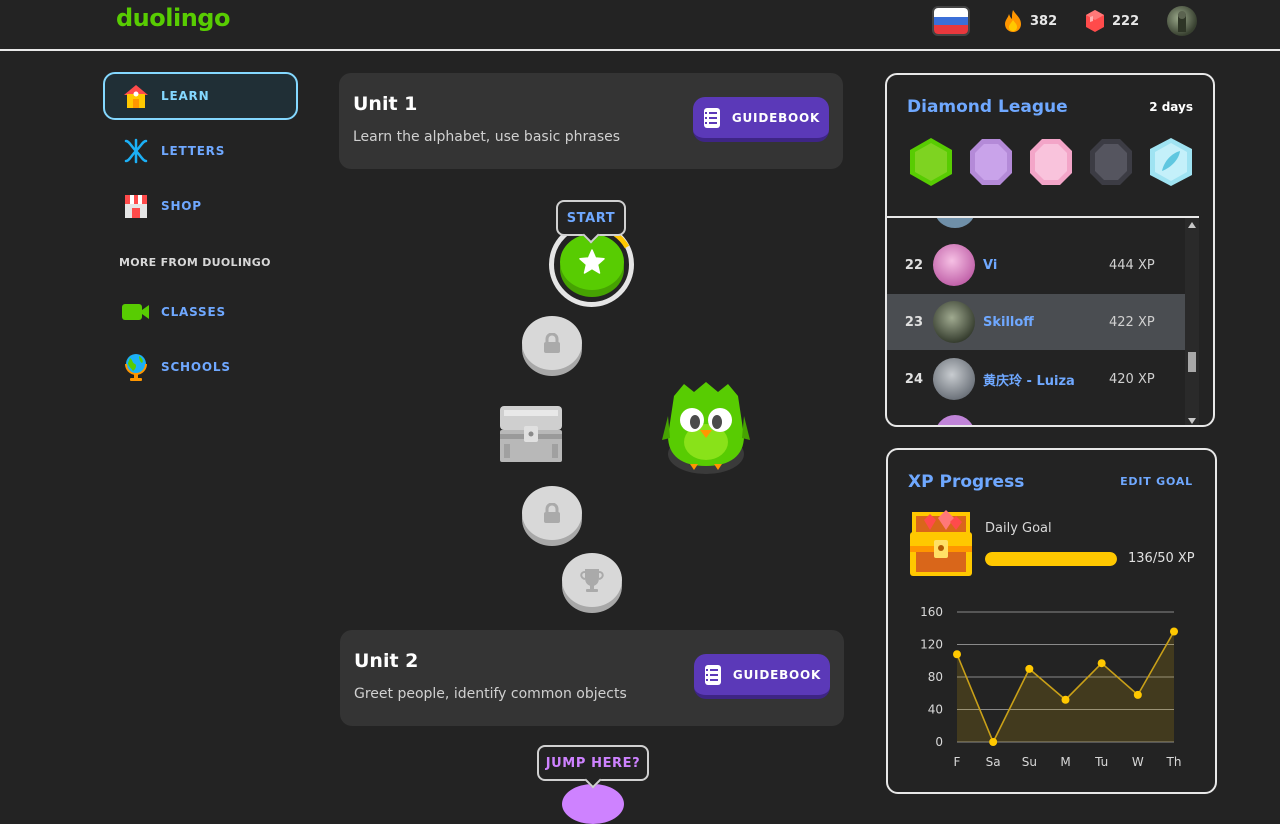 The height and width of the screenshot is (824, 1280). I want to click on xp-line-chart: 160 120 80 40 0F Sa Su M Tu W Th, so click(1051, 687).